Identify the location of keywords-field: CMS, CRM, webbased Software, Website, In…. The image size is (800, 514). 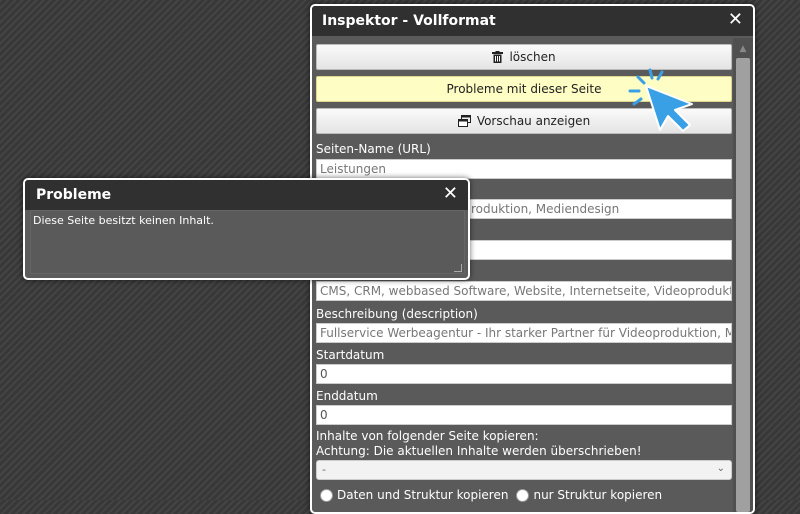
(524, 291).